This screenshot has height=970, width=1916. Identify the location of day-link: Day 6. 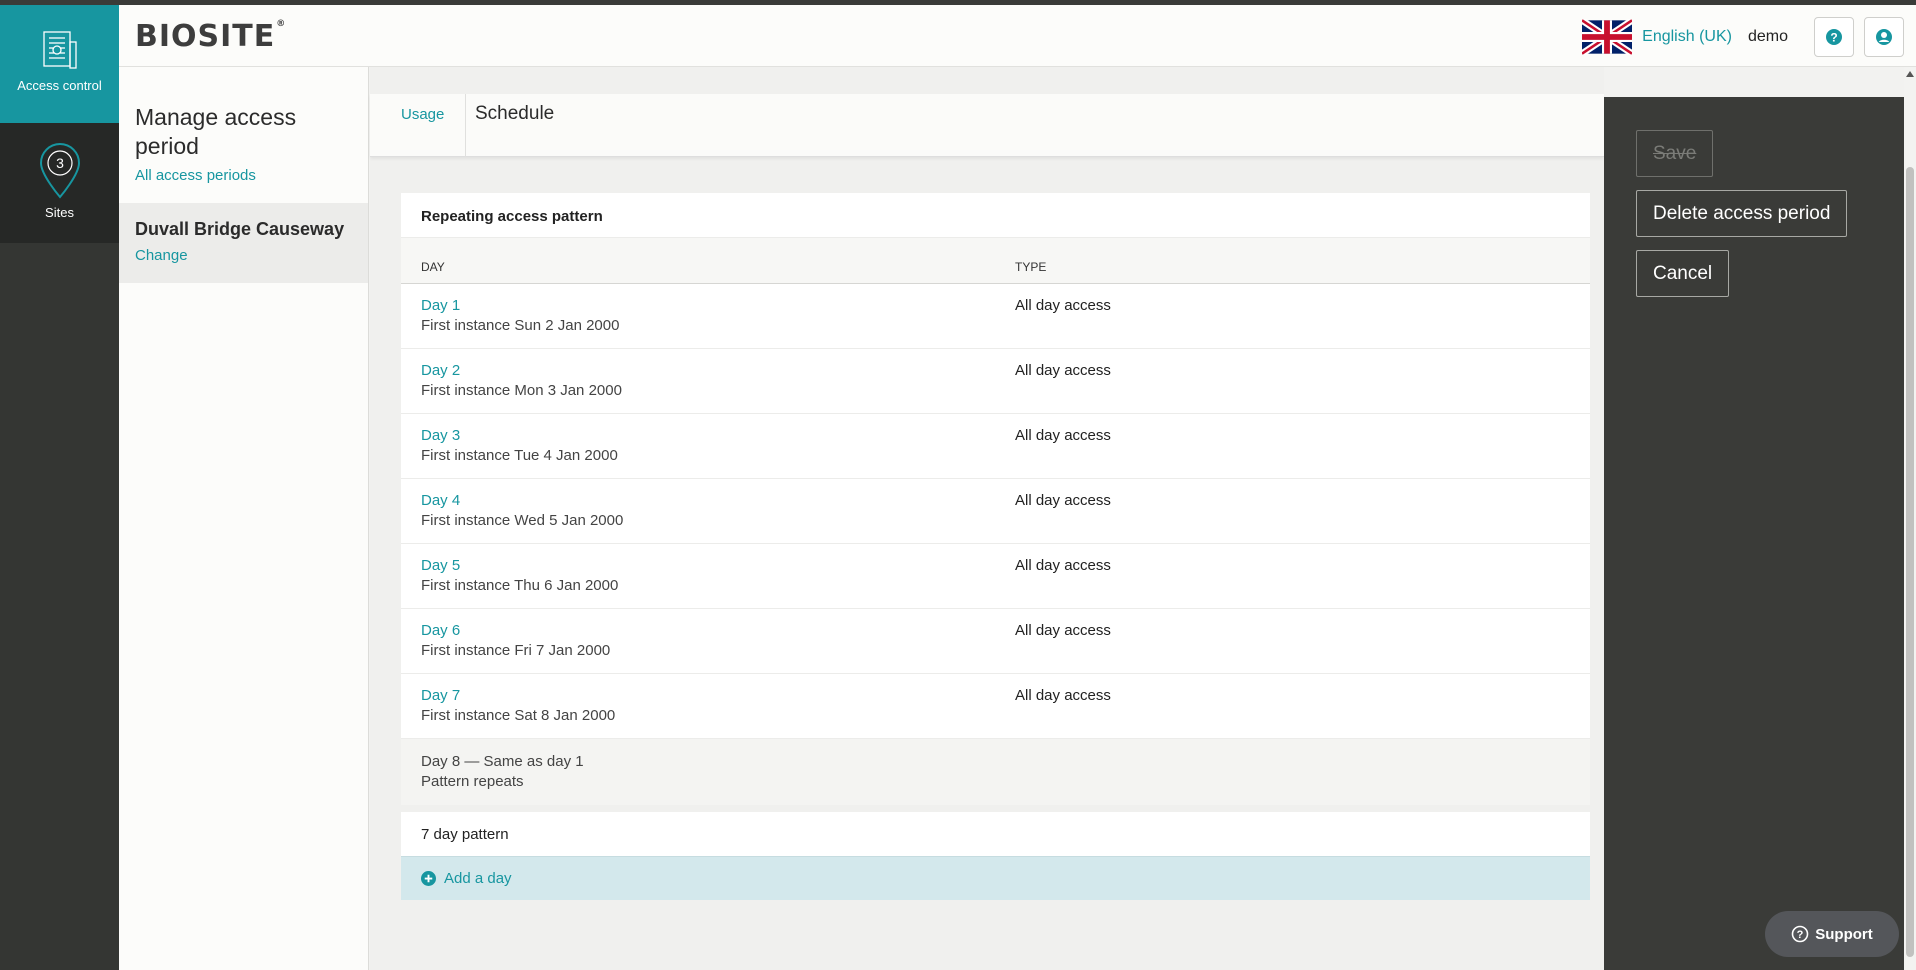
(440, 630).